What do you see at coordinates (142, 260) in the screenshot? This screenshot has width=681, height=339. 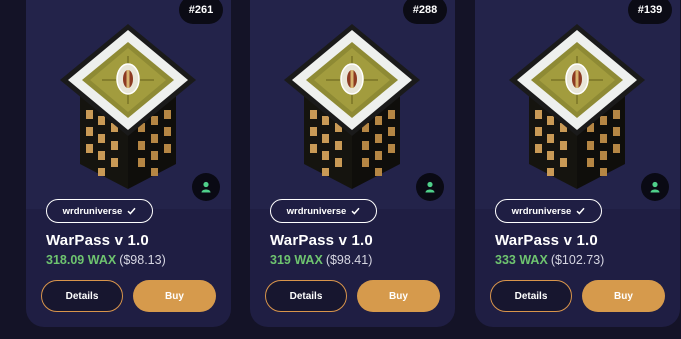 I see `price-usd: ($98.13)` at bounding box center [142, 260].